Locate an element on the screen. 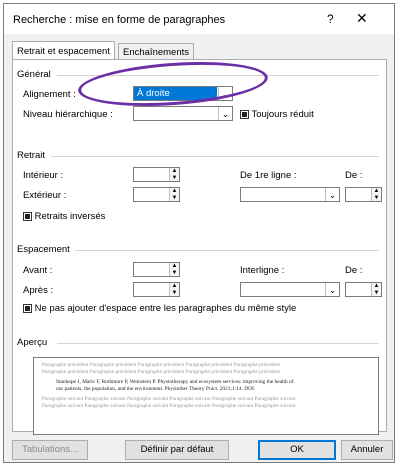 Image resolution: width=399 pixels, height=467 pixels. inner-indent-spinner: ▲ ▼ is located at coordinates (156, 174).